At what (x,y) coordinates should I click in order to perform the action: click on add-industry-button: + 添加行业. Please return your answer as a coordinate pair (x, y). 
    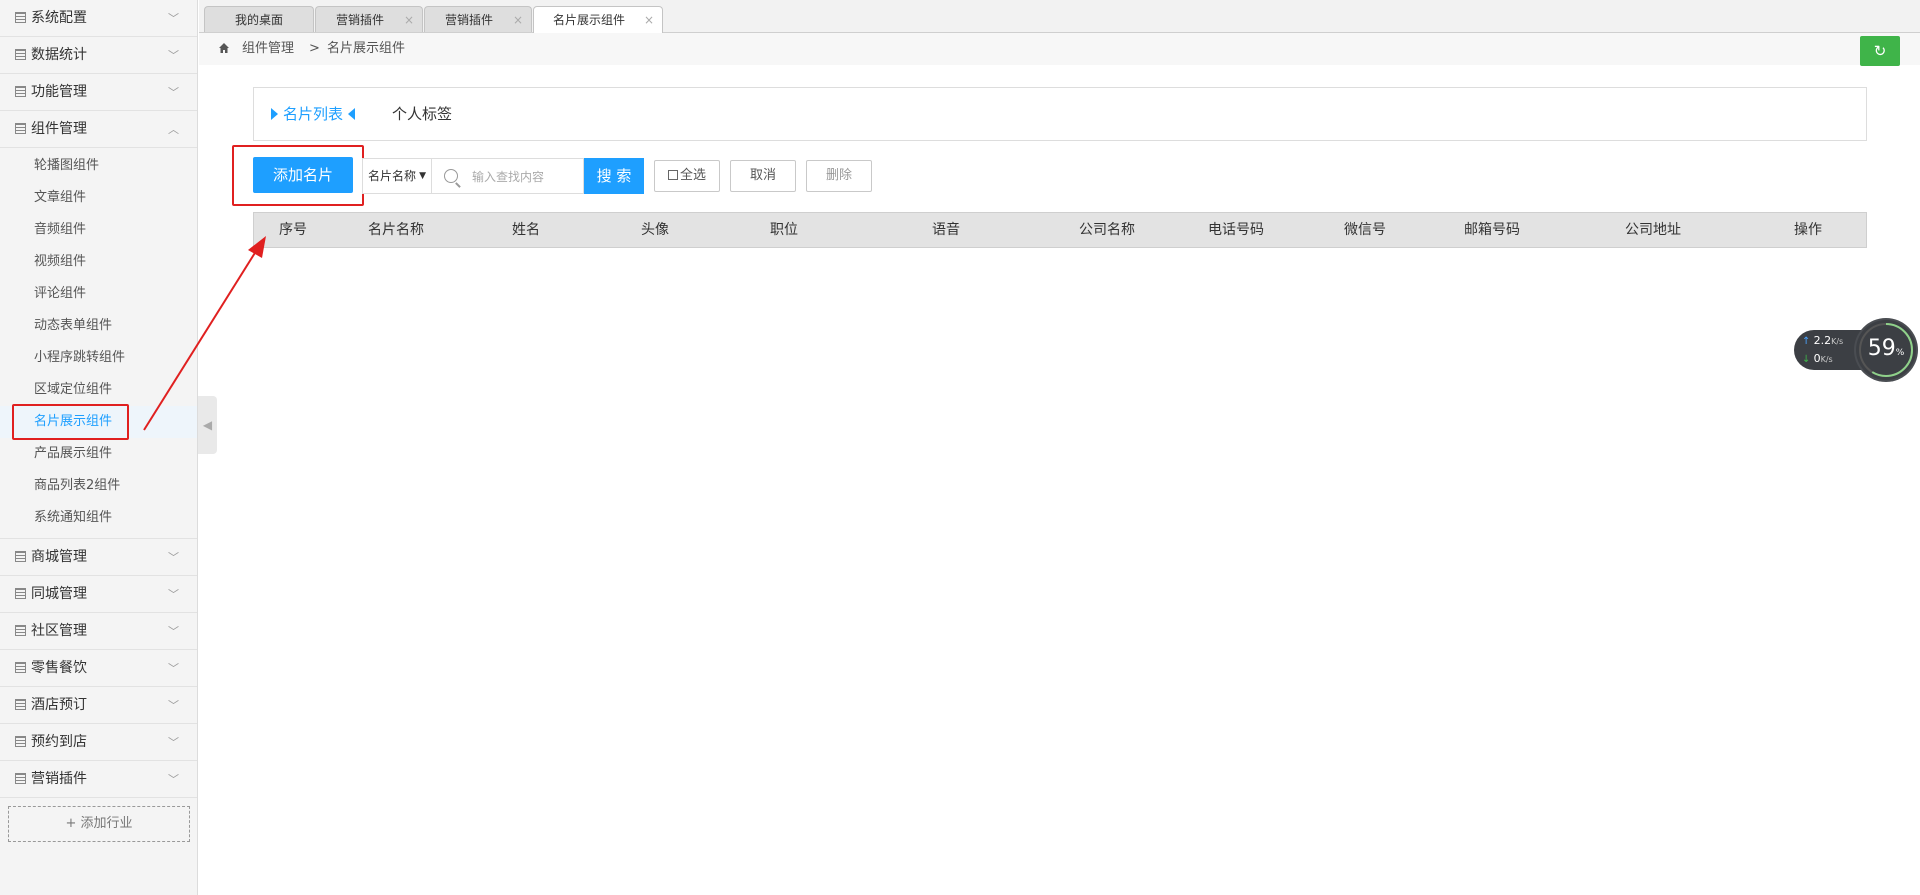
    Looking at the image, I should click on (99, 824).